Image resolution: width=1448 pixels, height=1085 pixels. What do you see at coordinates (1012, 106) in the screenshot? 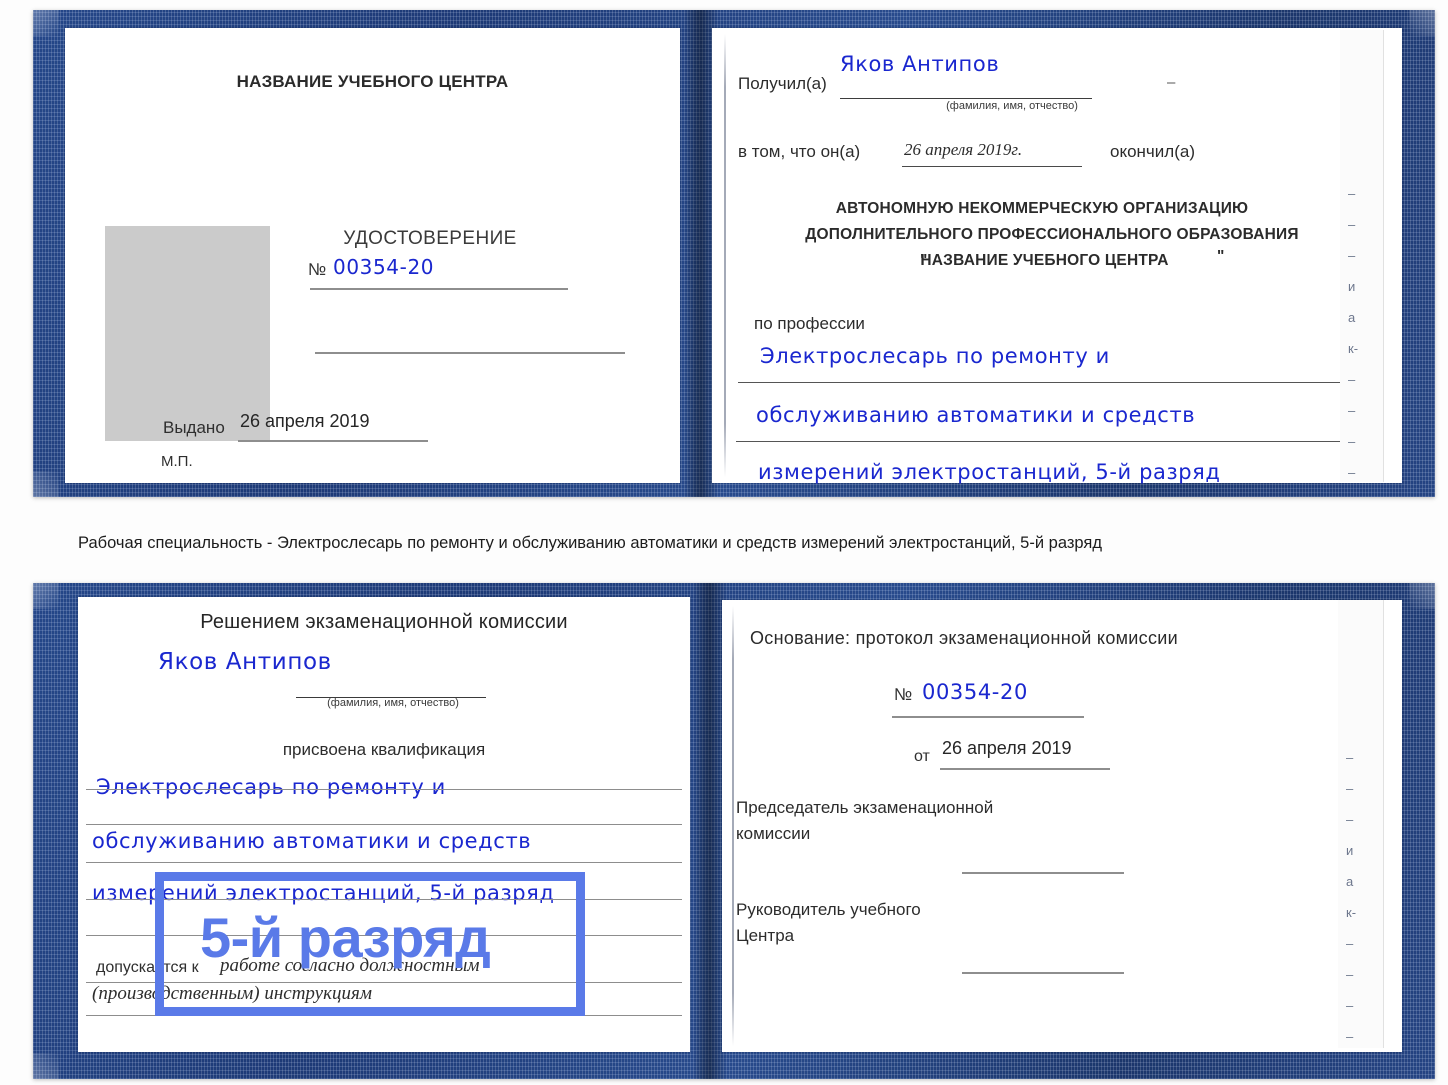
I see `fio-hint-top: (фамилия, имя, отчество)` at bounding box center [1012, 106].